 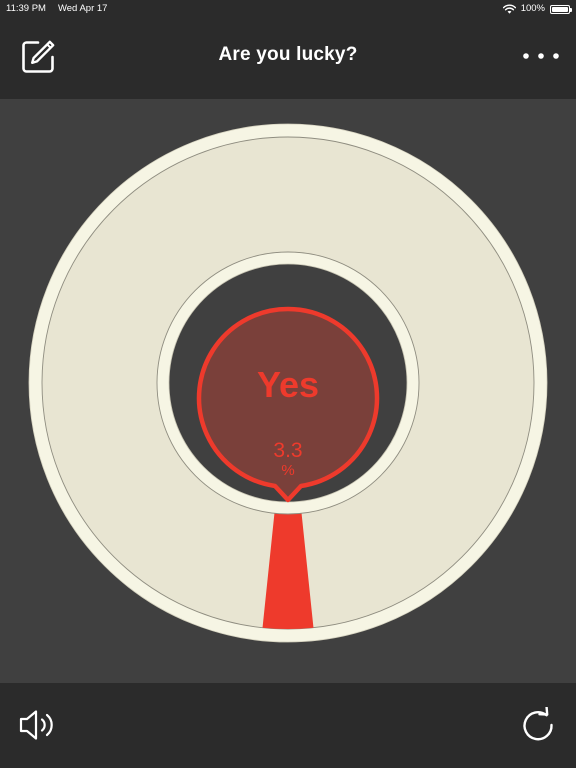 What do you see at coordinates (288, 725) in the screenshot?
I see `bottom-toolbar` at bounding box center [288, 725].